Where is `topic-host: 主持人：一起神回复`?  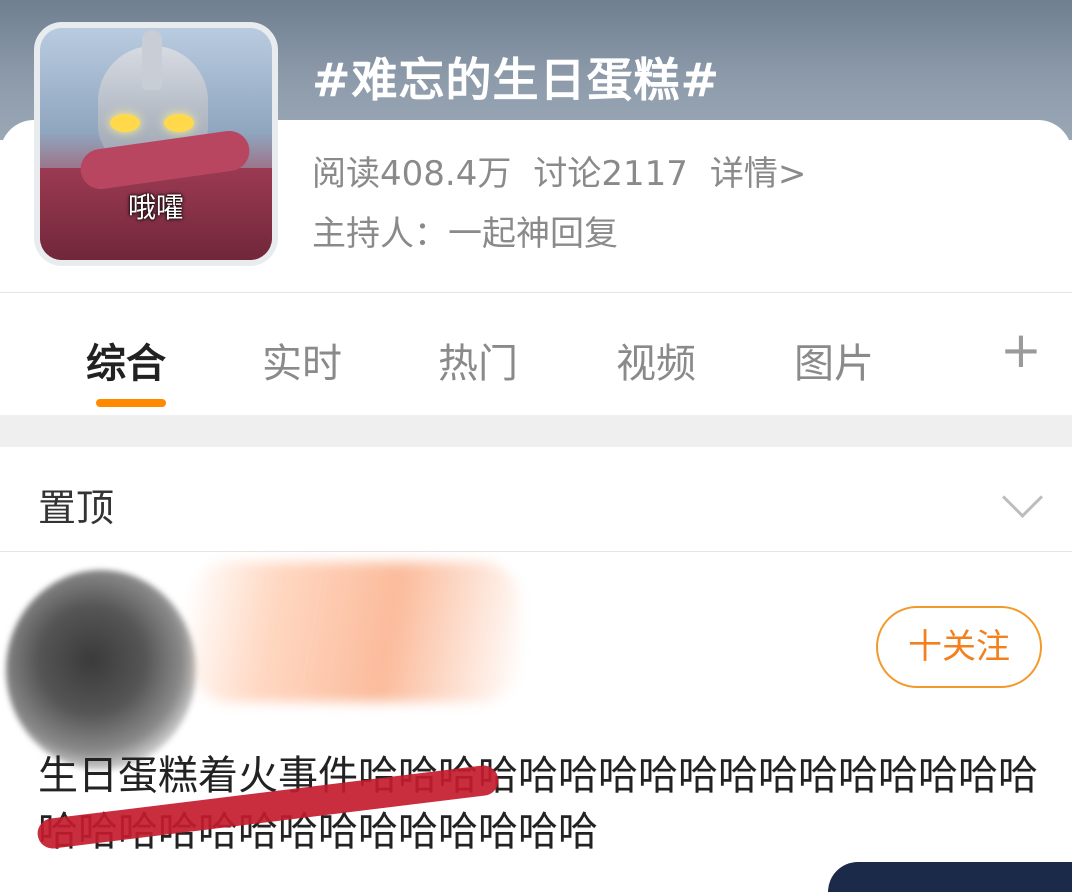 topic-host: 主持人：一起神回复 is located at coordinates (465, 230).